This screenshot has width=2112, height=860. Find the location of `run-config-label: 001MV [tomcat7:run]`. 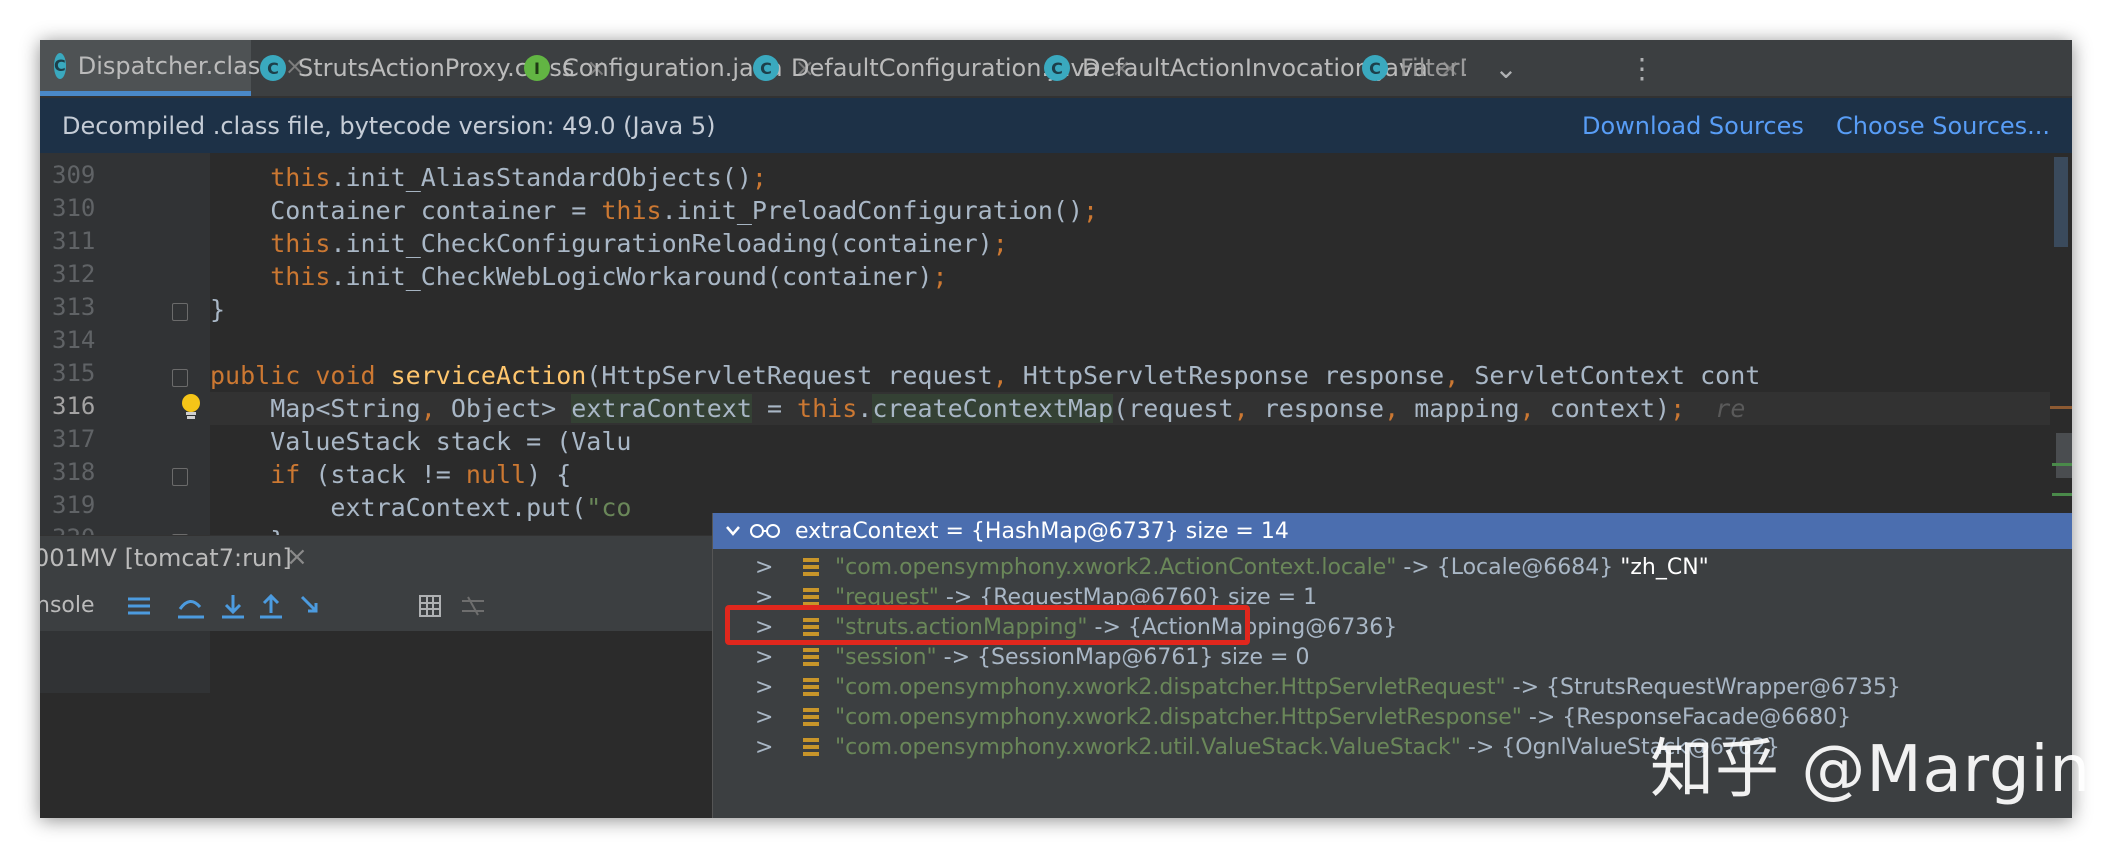

run-config-label: 001MV [tomcat7:run] is located at coordinates (166, 558).